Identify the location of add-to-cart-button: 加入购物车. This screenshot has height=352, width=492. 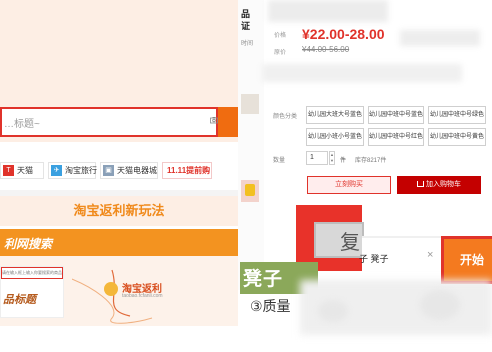
(439, 185).